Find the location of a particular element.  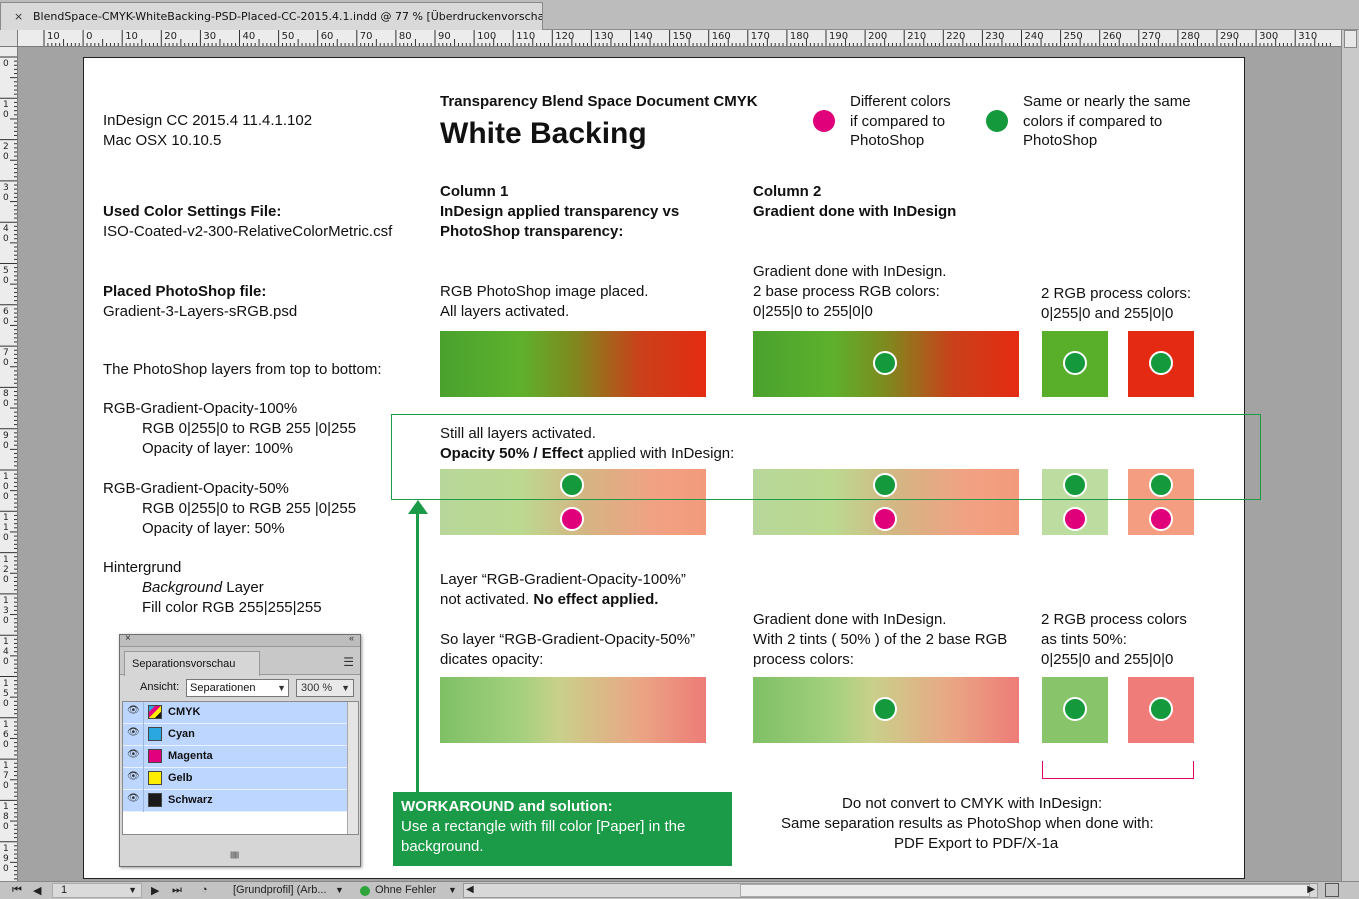

layer1-rgb: RGB 0|255|0 to RGB 255 |0|255 is located at coordinates (249, 428).